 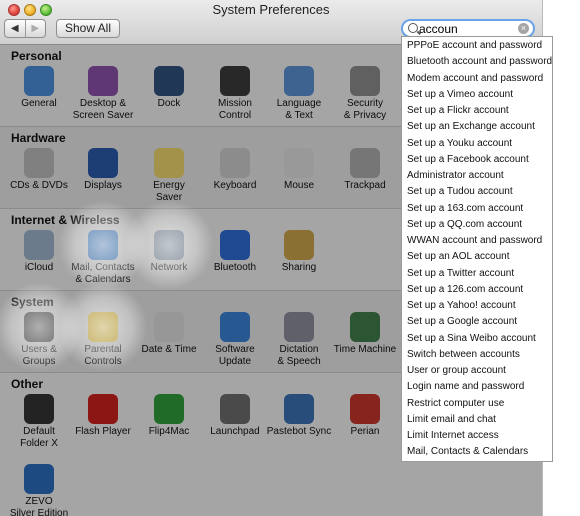 I want to click on back-arrow-icon: ◀, so click(x=15, y=28).